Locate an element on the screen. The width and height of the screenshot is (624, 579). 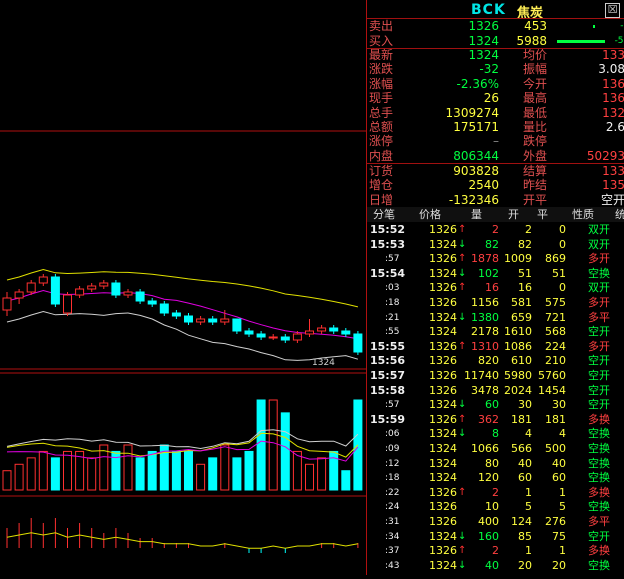
tick-row: 15:58 1326 3478 2024 1454 空开 is located at coordinates (495, 391).